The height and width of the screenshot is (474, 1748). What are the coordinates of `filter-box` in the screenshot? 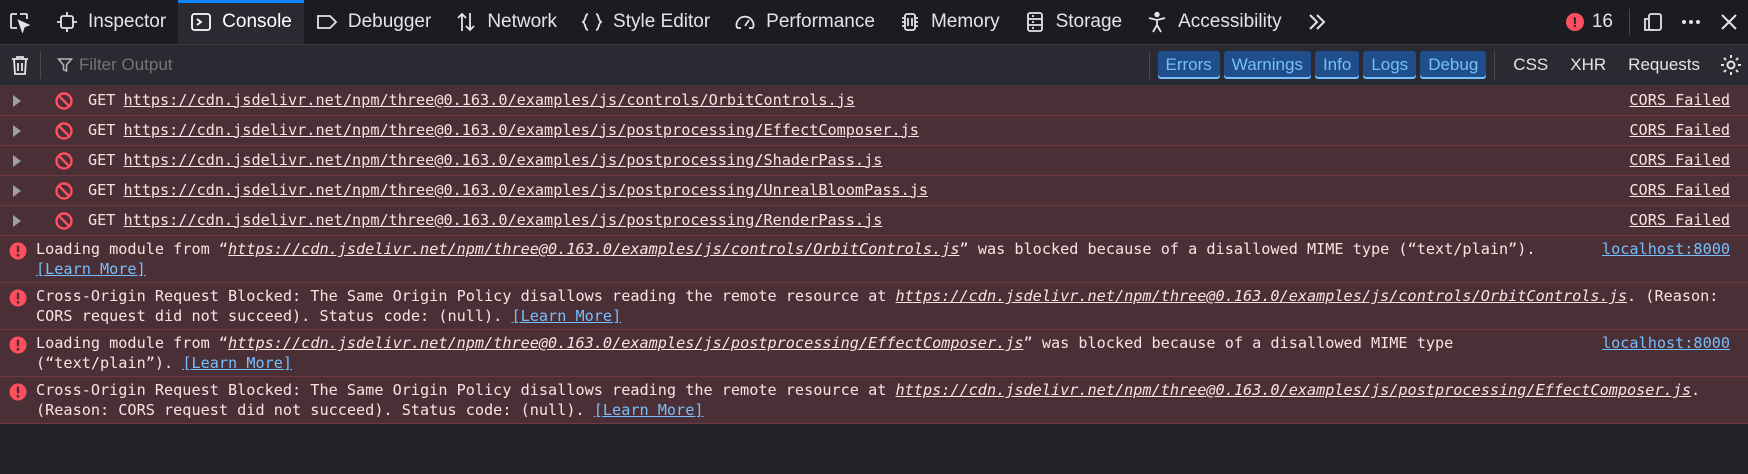 It's located at (595, 65).